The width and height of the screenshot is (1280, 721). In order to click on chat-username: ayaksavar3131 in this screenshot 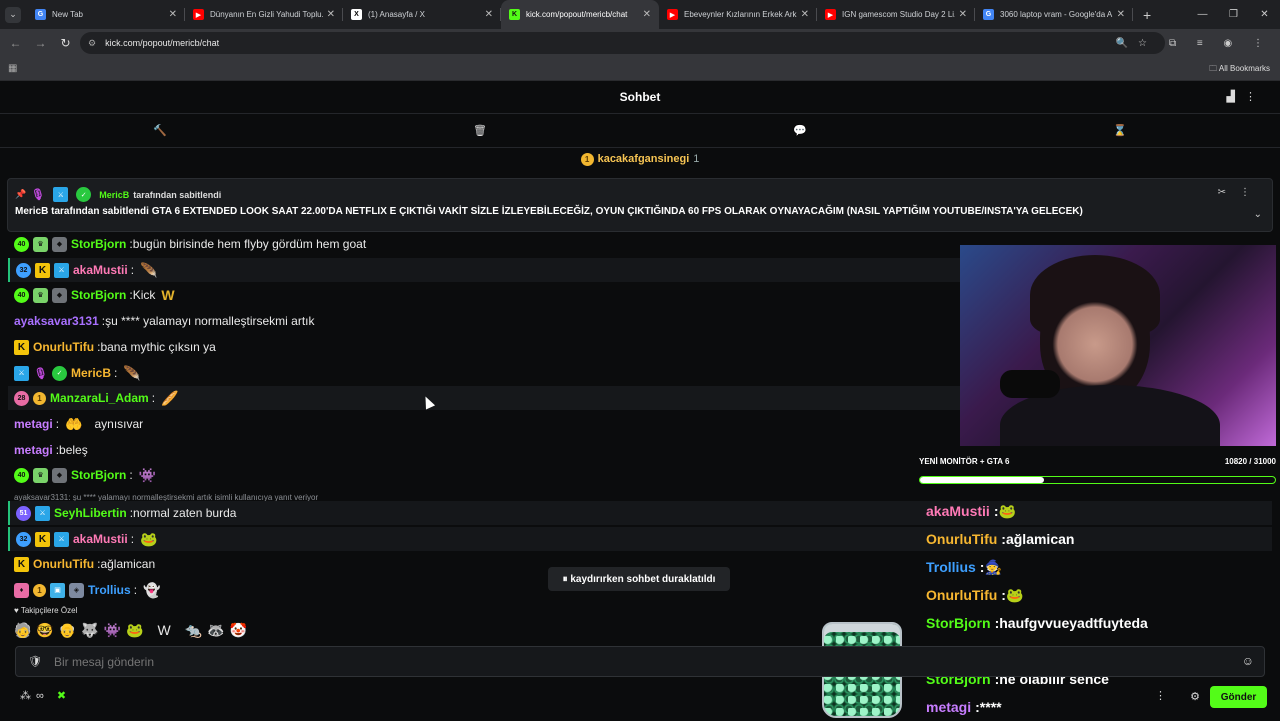, I will do `click(56, 321)`.